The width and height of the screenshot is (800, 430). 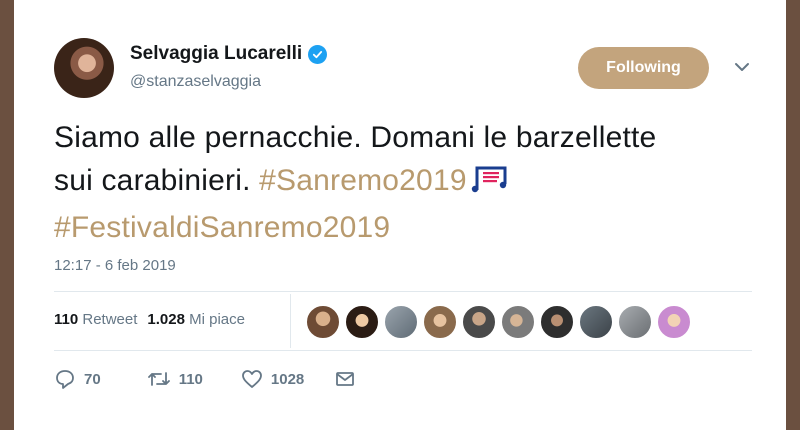 What do you see at coordinates (742, 67) in the screenshot?
I see `chevron-down-icon` at bounding box center [742, 67].